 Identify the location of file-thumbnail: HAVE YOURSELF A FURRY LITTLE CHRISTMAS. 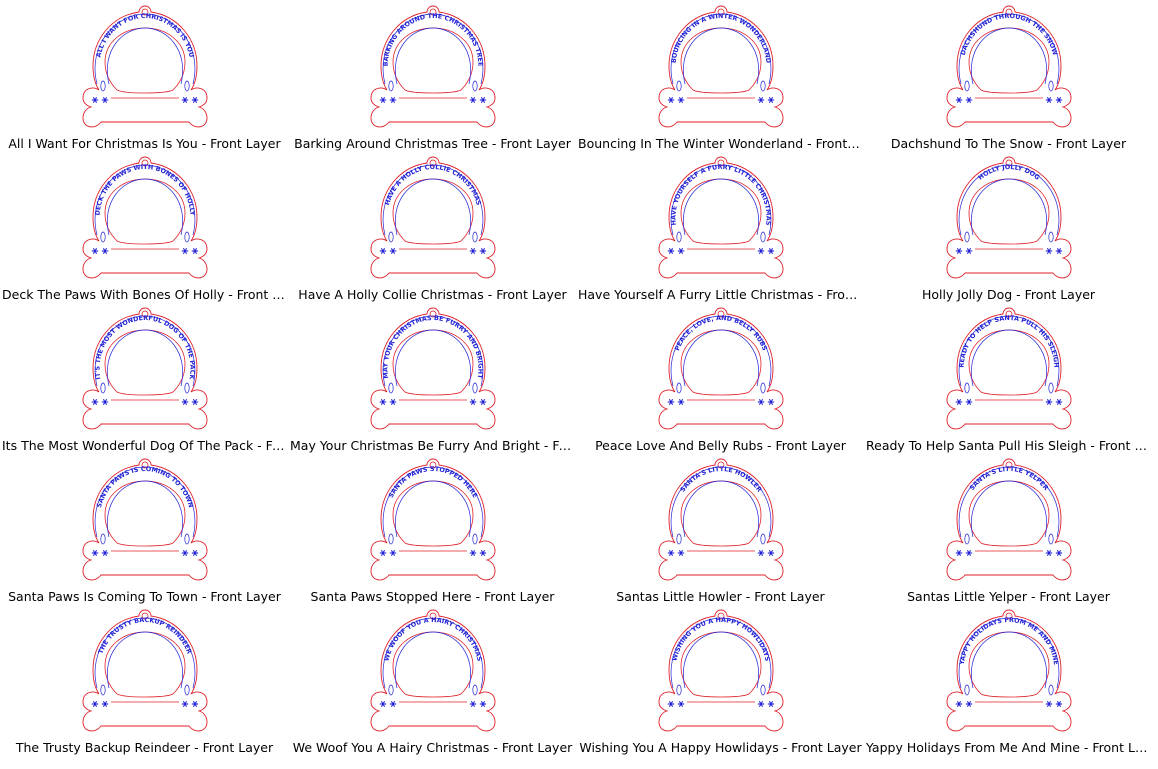
(721, 219).